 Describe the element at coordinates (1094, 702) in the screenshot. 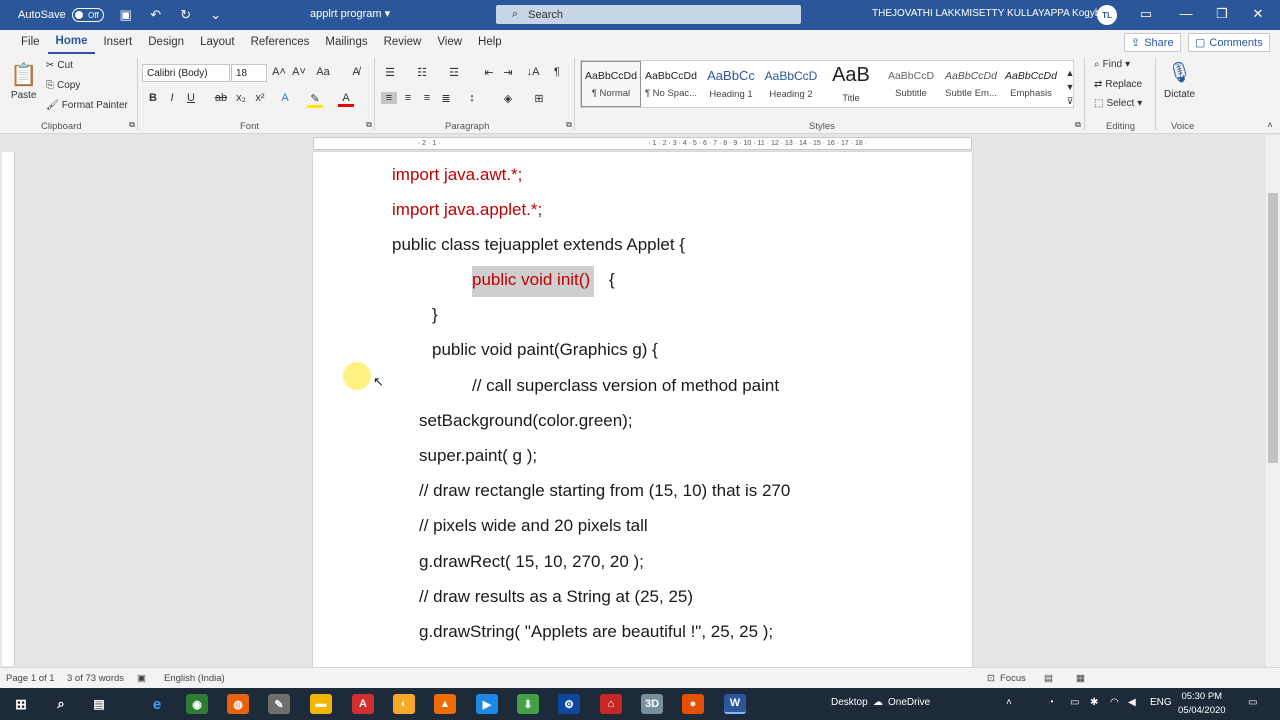

I see `bluetooth-icon: ✱` at that location.